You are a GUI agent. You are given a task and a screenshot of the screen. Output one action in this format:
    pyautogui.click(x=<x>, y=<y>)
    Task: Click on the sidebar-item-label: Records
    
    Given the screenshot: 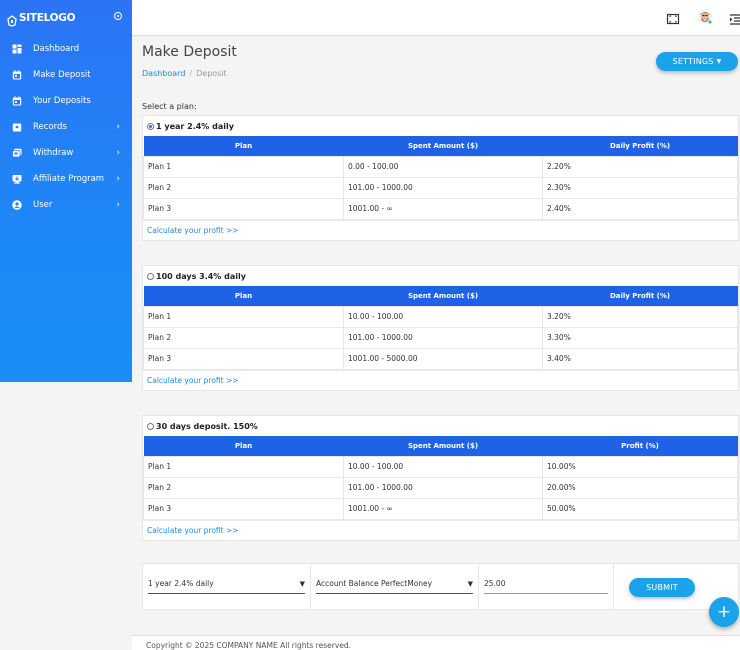 What is the action you would take?
    pyautogui.click(x=50, y=127)
    